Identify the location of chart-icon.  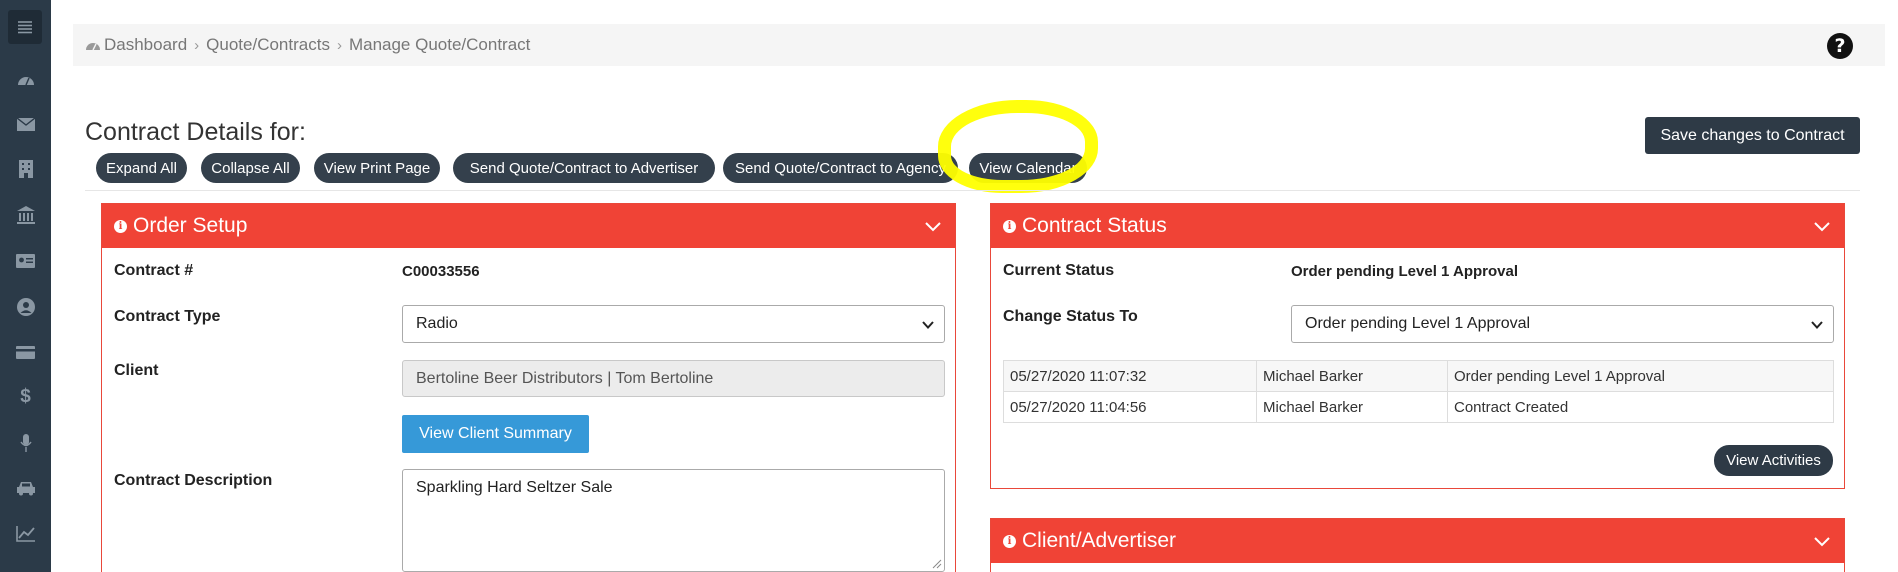
(25, 534).